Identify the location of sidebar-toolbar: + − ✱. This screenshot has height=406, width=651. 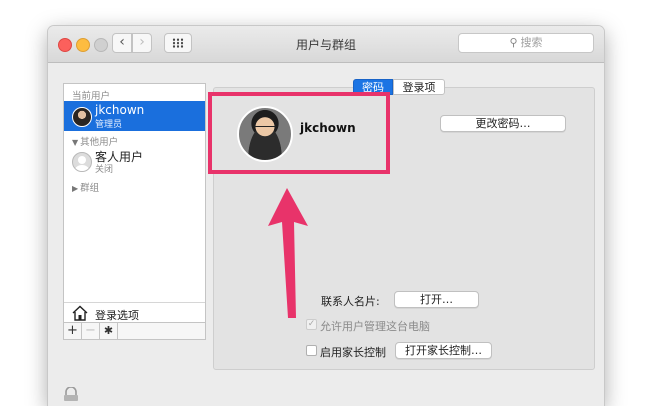
(134, 330).